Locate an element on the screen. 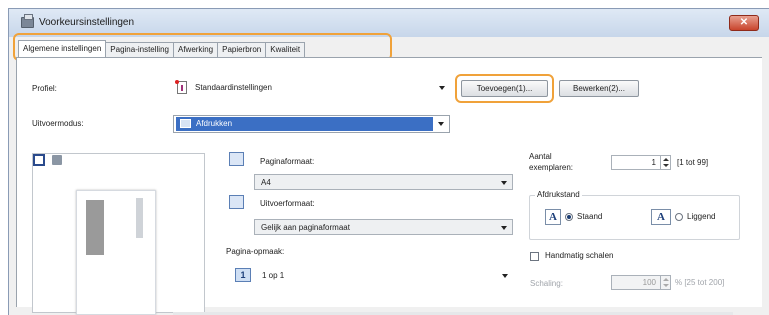  portrait-label: Staand is located at coordinates (590, 216).